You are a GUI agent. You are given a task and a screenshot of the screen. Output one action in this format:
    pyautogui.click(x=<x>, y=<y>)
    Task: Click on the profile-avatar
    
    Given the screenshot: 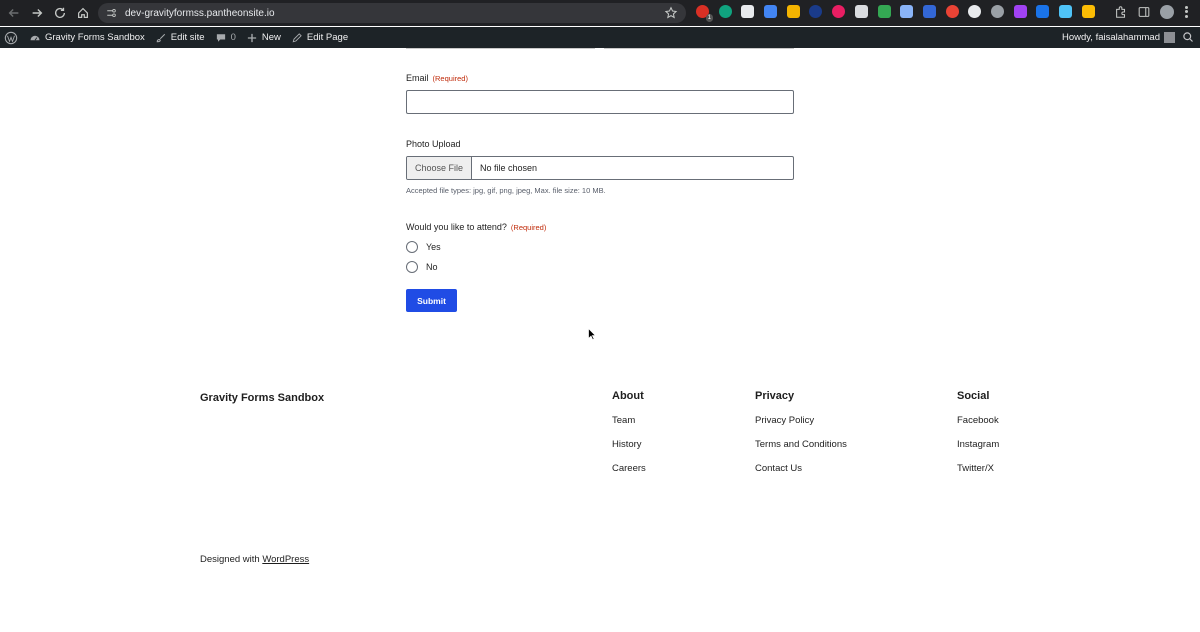 What is the action you would take?
    pyautogui.click(x=1167, y=12)
    